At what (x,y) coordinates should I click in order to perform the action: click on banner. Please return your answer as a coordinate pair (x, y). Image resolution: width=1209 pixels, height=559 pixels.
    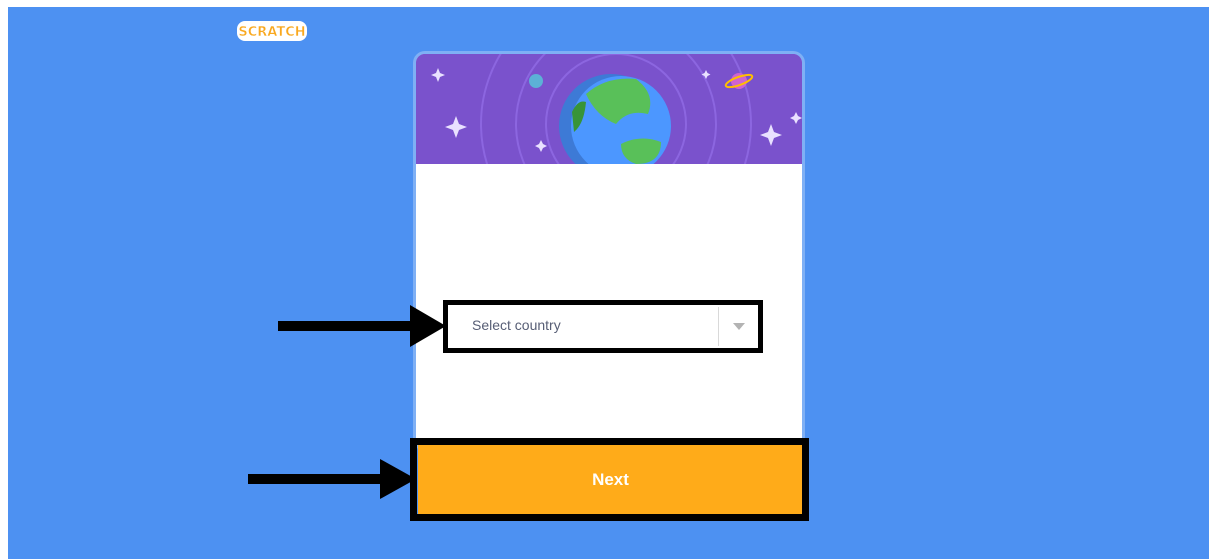
    Looking at the image, I should click on (609, 109).